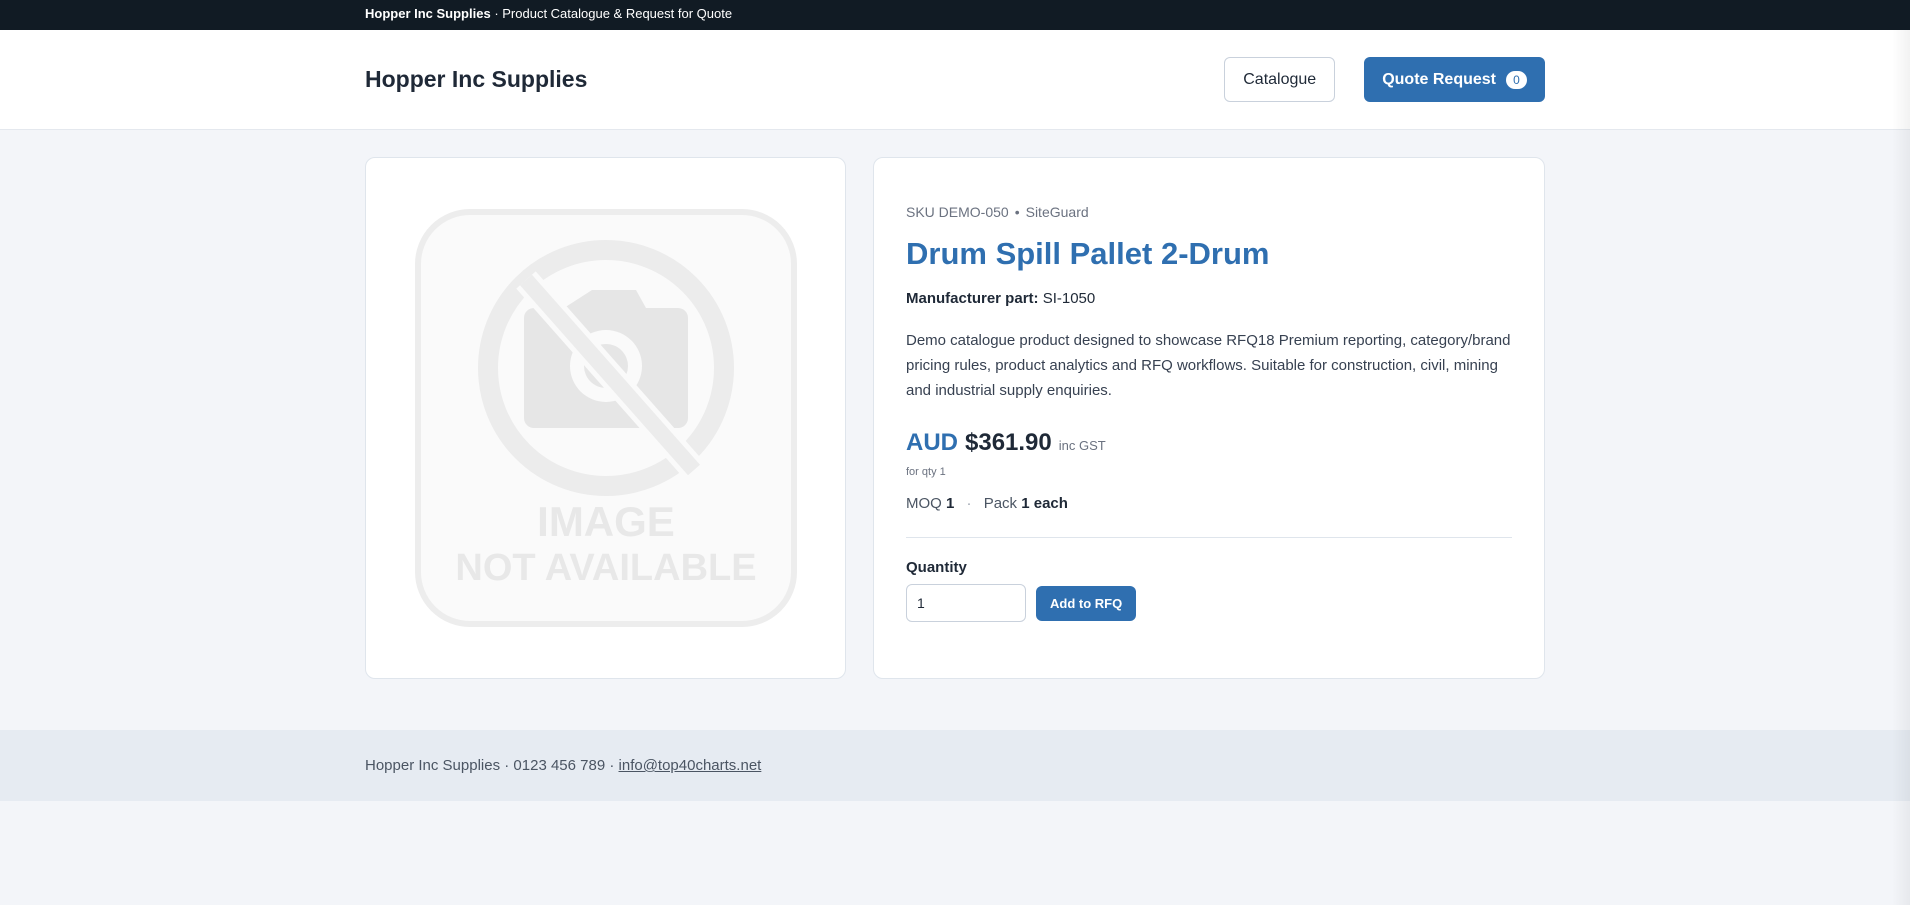  I want to click on divider, so click(1209, 537).